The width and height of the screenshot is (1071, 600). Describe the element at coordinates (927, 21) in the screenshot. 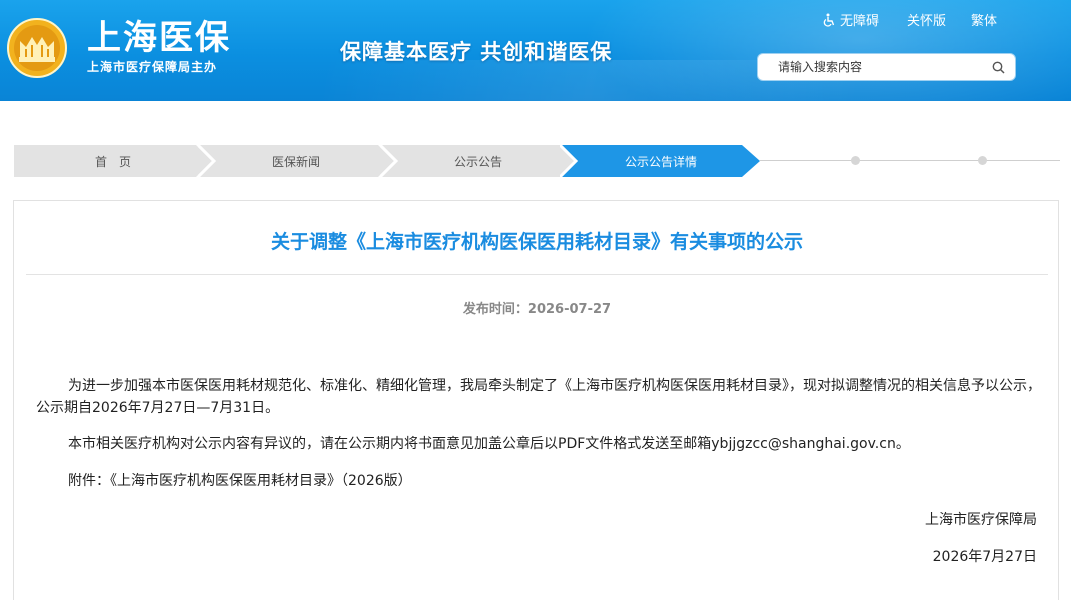

I see `elder-care-link-label: 关怀版` at that location.